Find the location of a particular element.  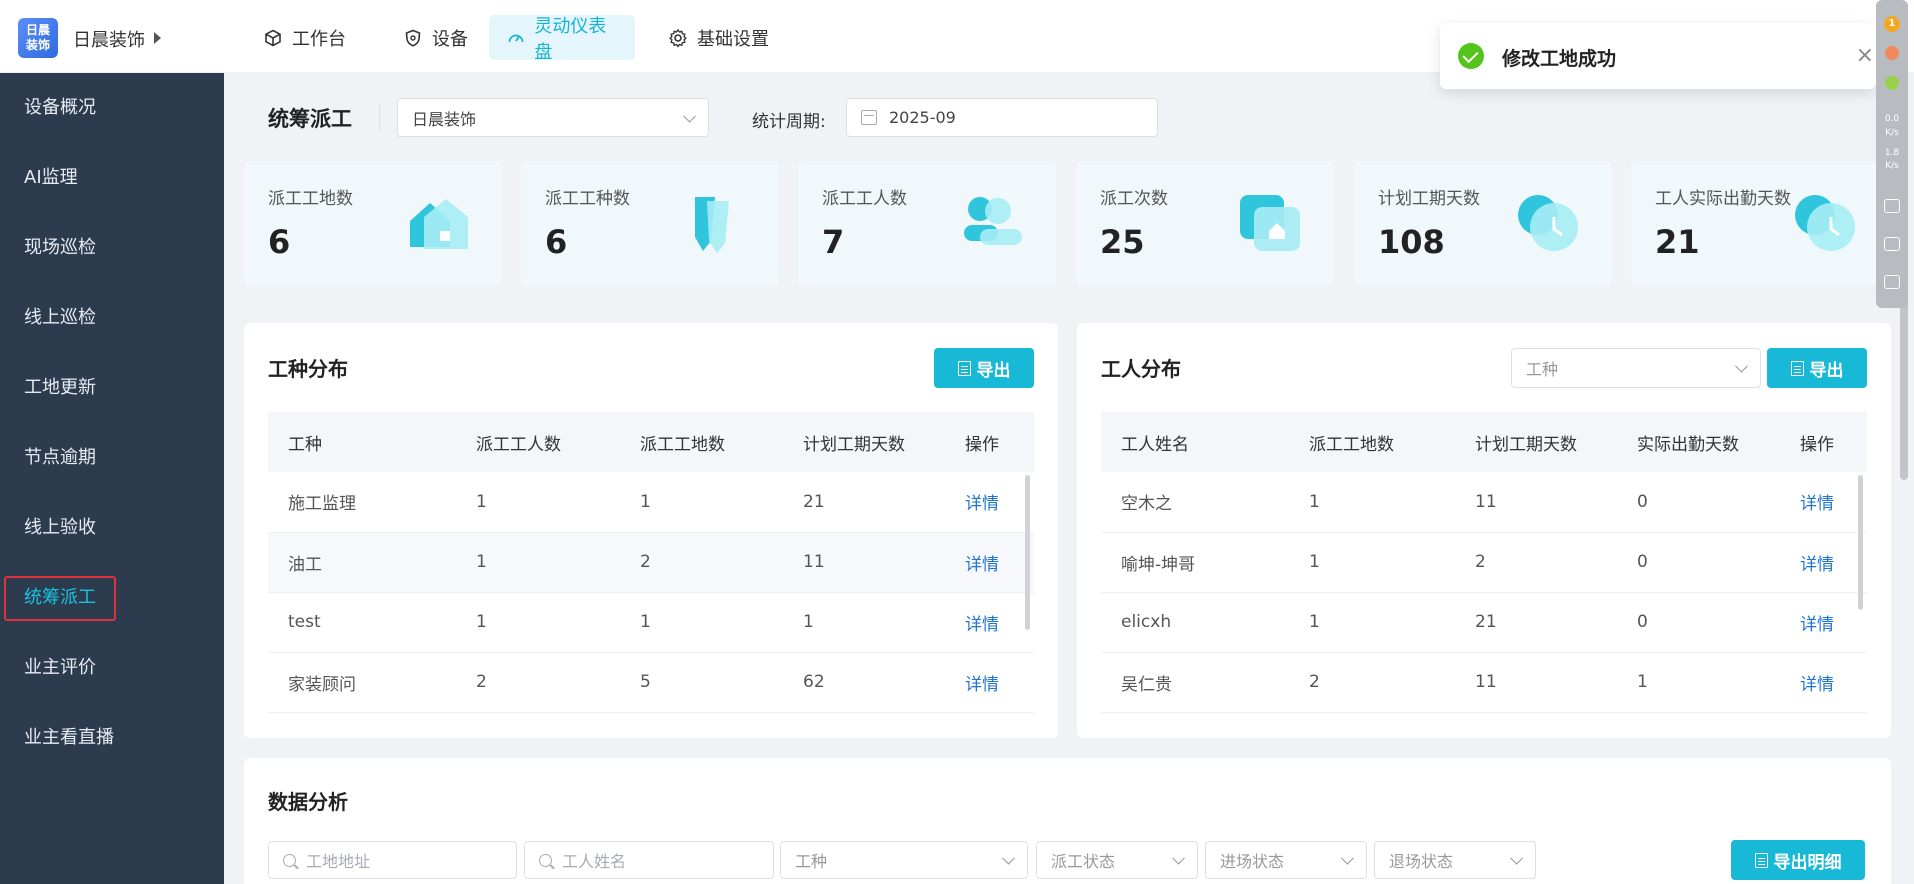

nav-label: 基础设置 is located at coordinates (733, 39).